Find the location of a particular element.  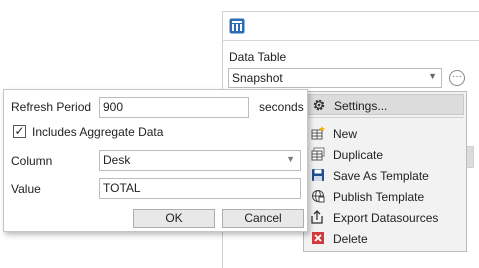

gear-icon is located at coordinates (319, 105).